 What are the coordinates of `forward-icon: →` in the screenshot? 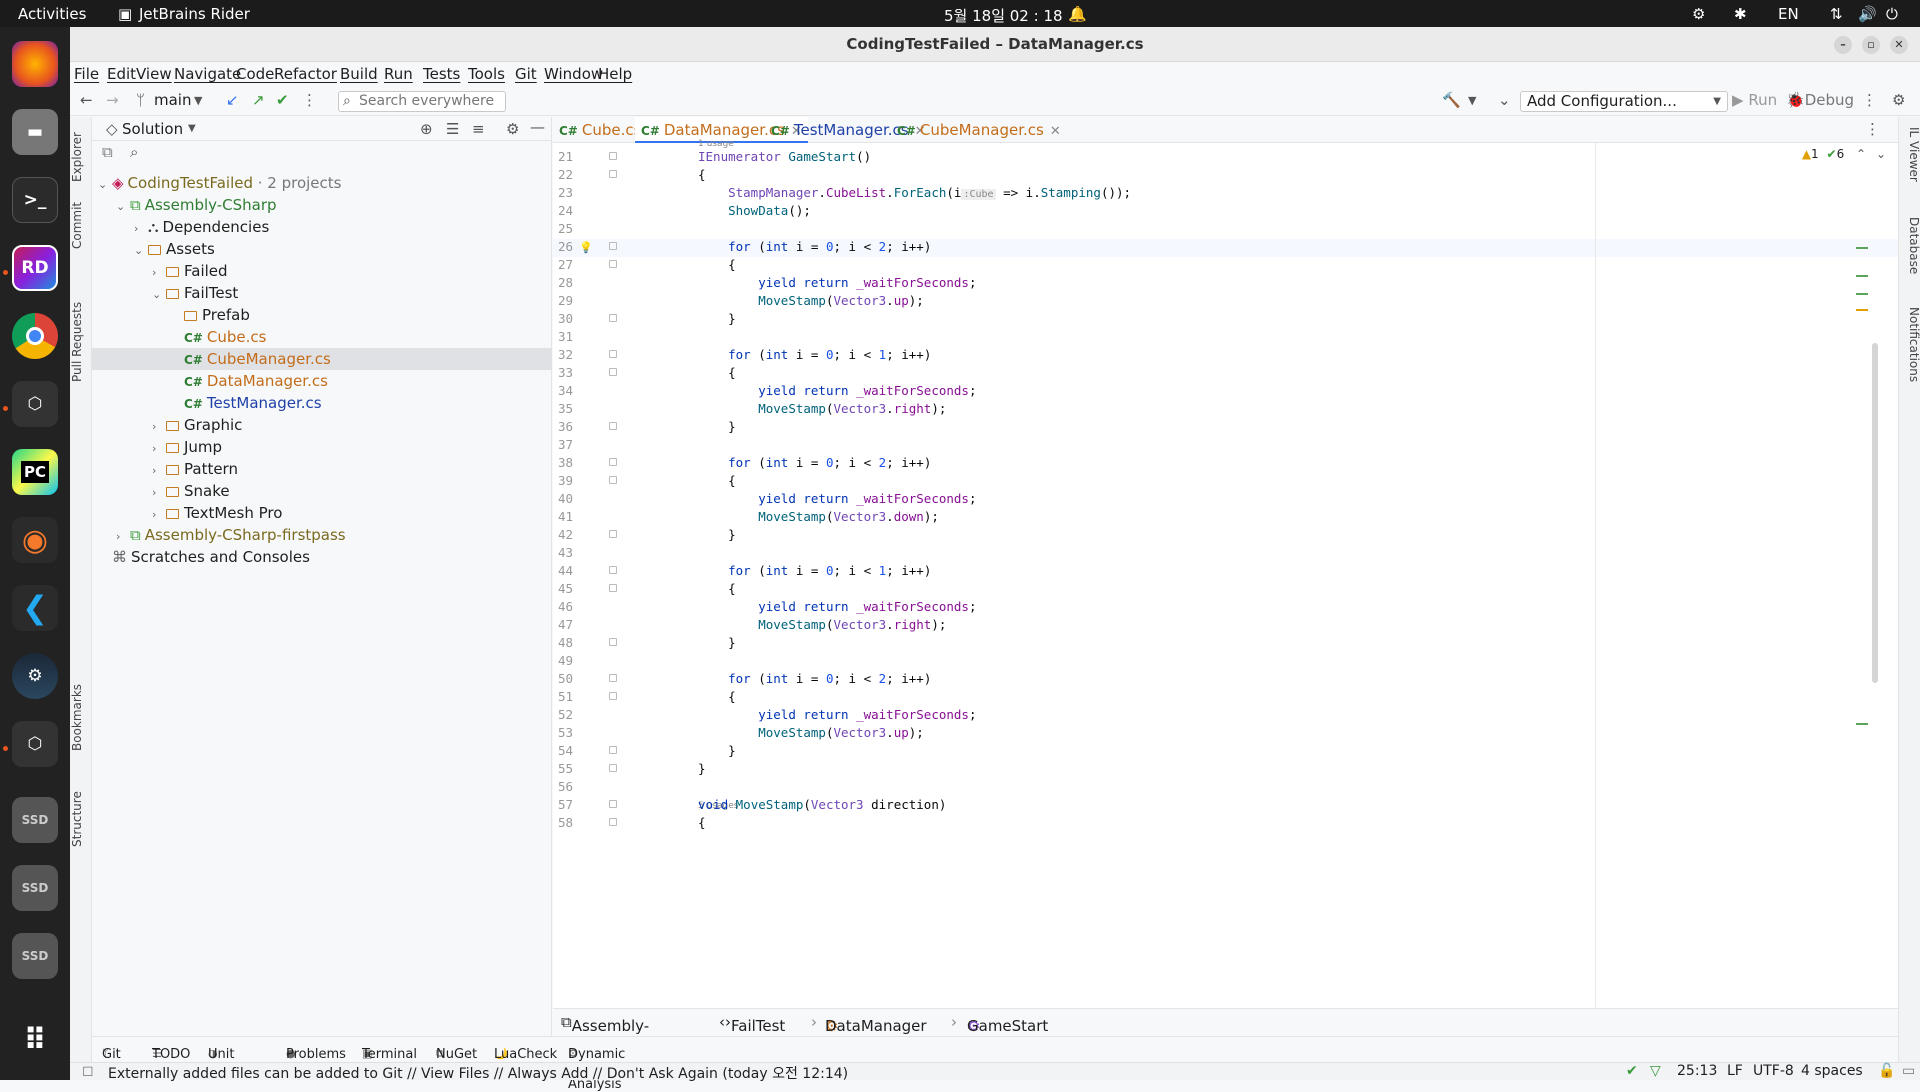 It's located at (112, 100).